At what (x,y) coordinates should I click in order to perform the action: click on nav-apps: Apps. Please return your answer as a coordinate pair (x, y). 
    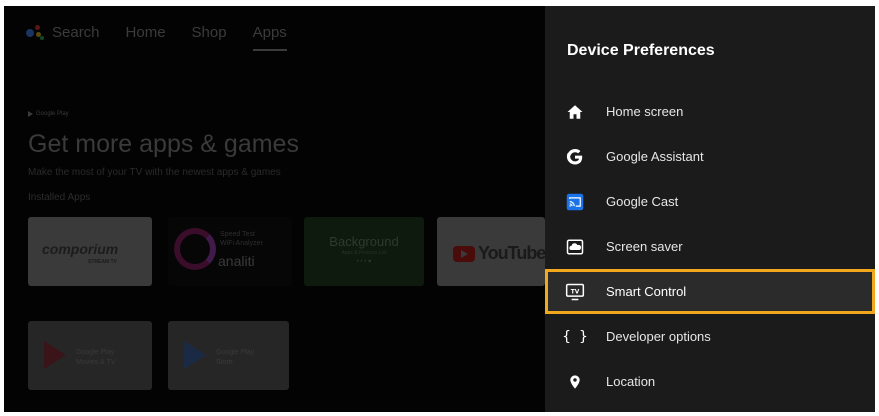
    Looking at the image, I should click on (270, 37).